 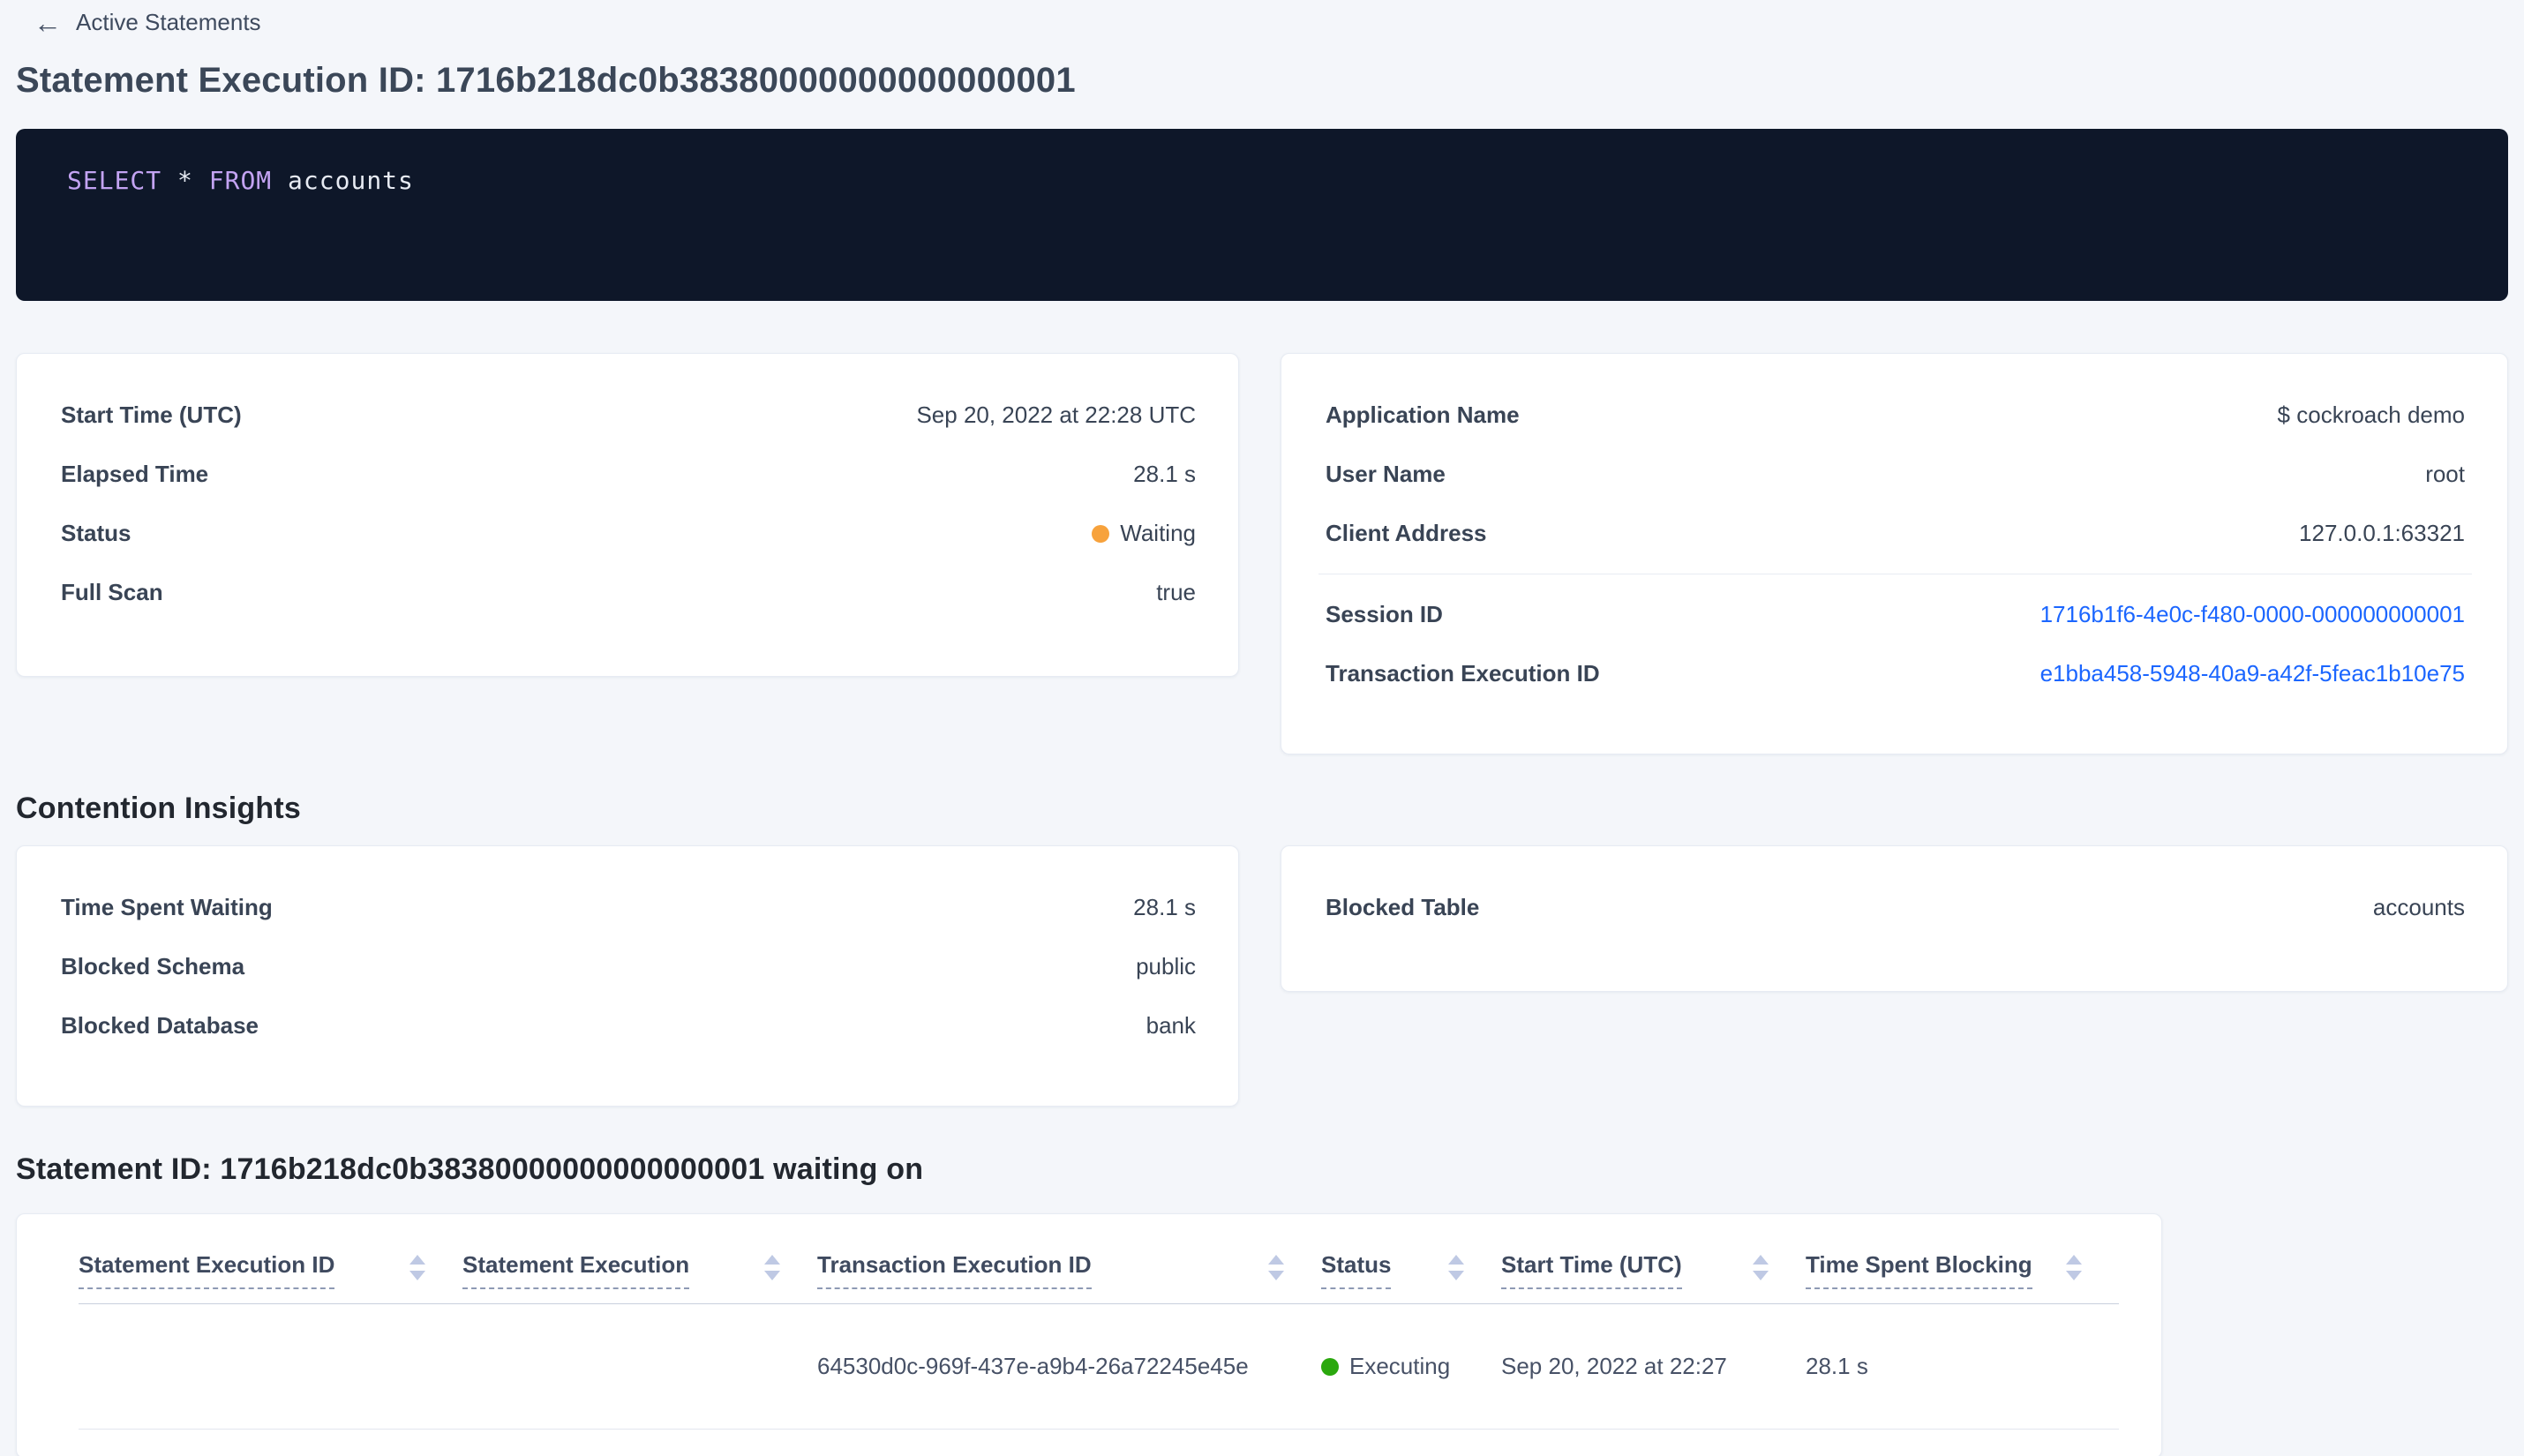 I want to click on column-header-time-spent-blocking: Time Spent Blocking, so click(x=1962, y=1270).